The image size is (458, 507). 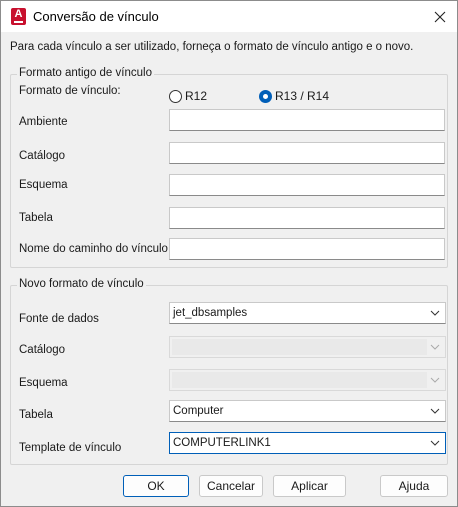 What do you see at coordinates (70, 91) in the screenshot?
I see `link-format-label: Formato de vínculo:` at bounding box center [70, 91].